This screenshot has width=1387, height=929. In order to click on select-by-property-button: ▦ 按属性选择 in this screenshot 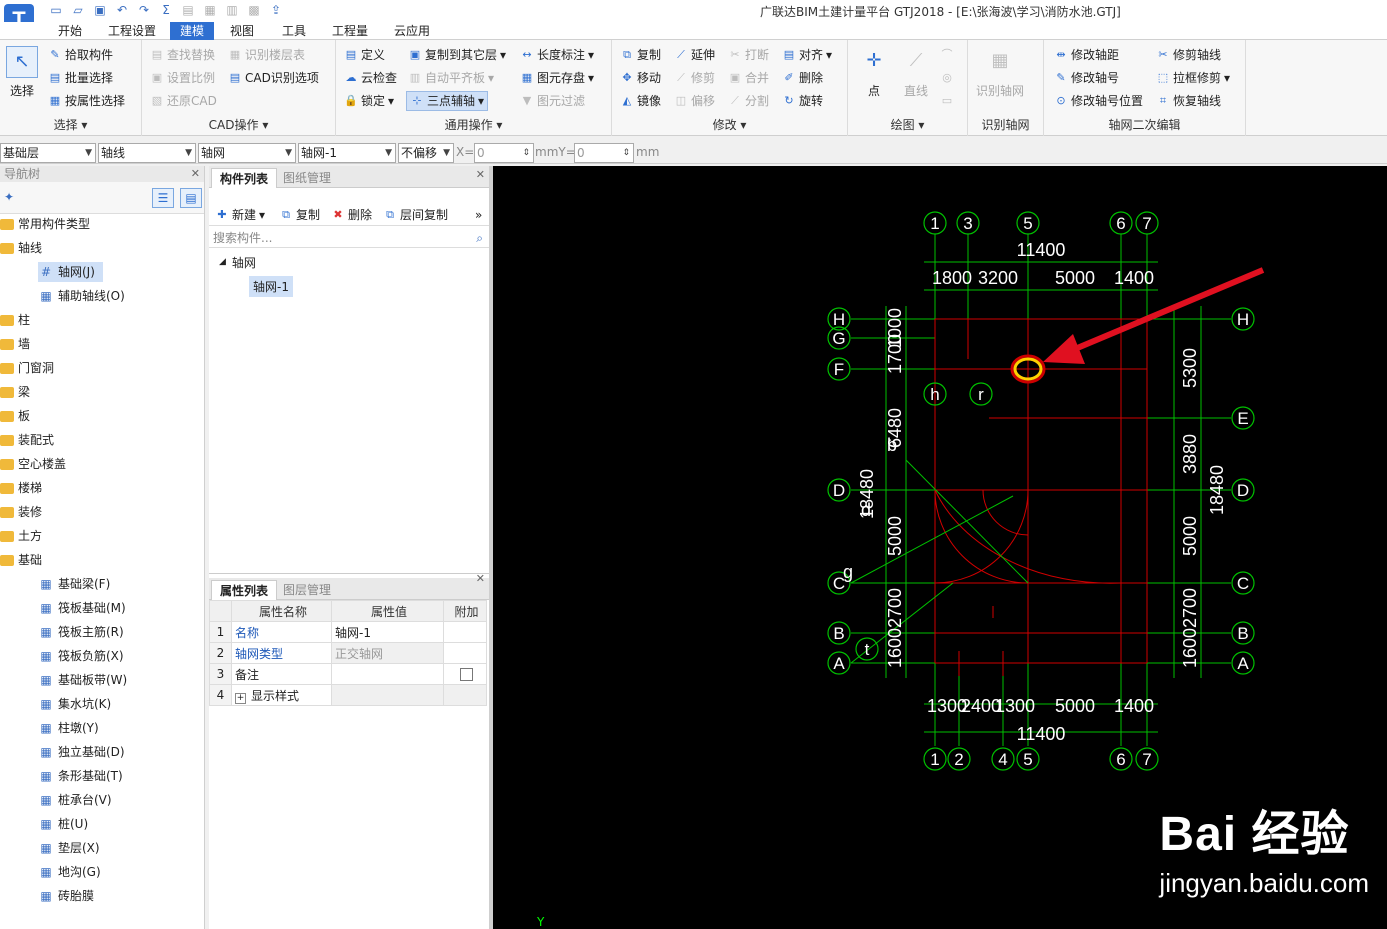, I will do `click(86, 101)`.